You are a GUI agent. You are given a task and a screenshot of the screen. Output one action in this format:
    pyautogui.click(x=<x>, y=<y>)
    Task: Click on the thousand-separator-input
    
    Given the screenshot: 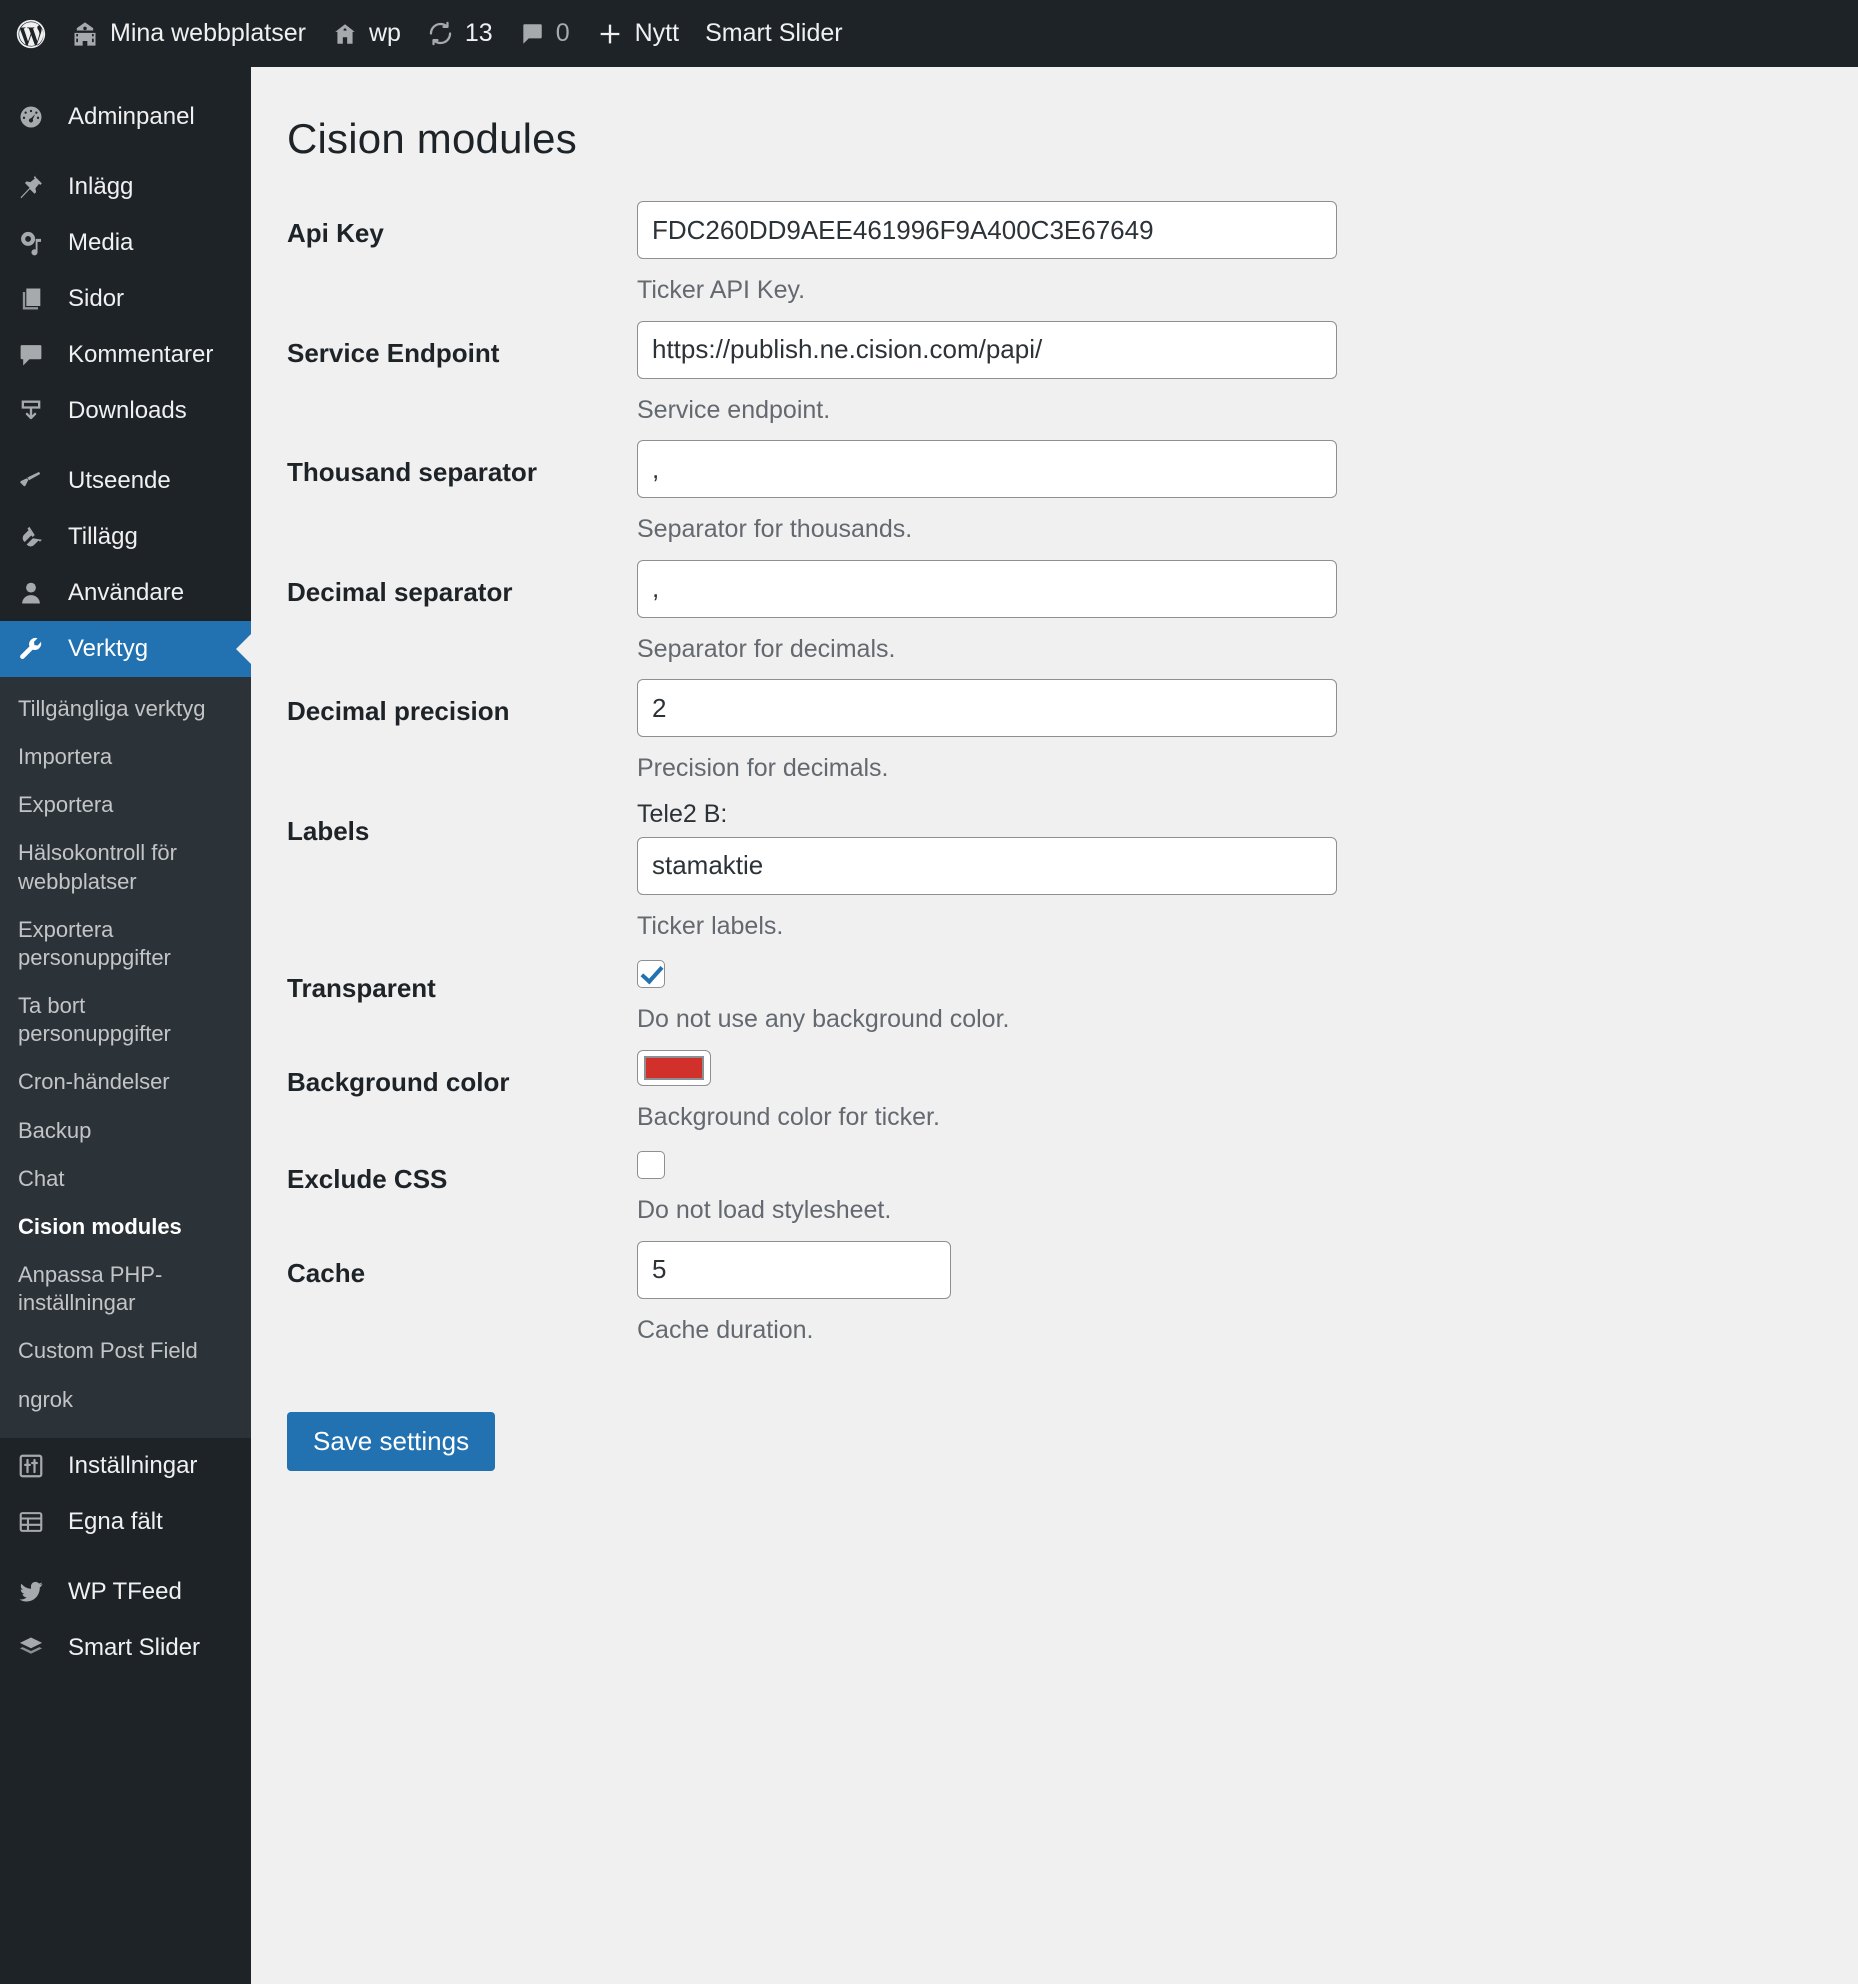 What is the action you would take?
    pyautogui.click(x=987, y=469)
    